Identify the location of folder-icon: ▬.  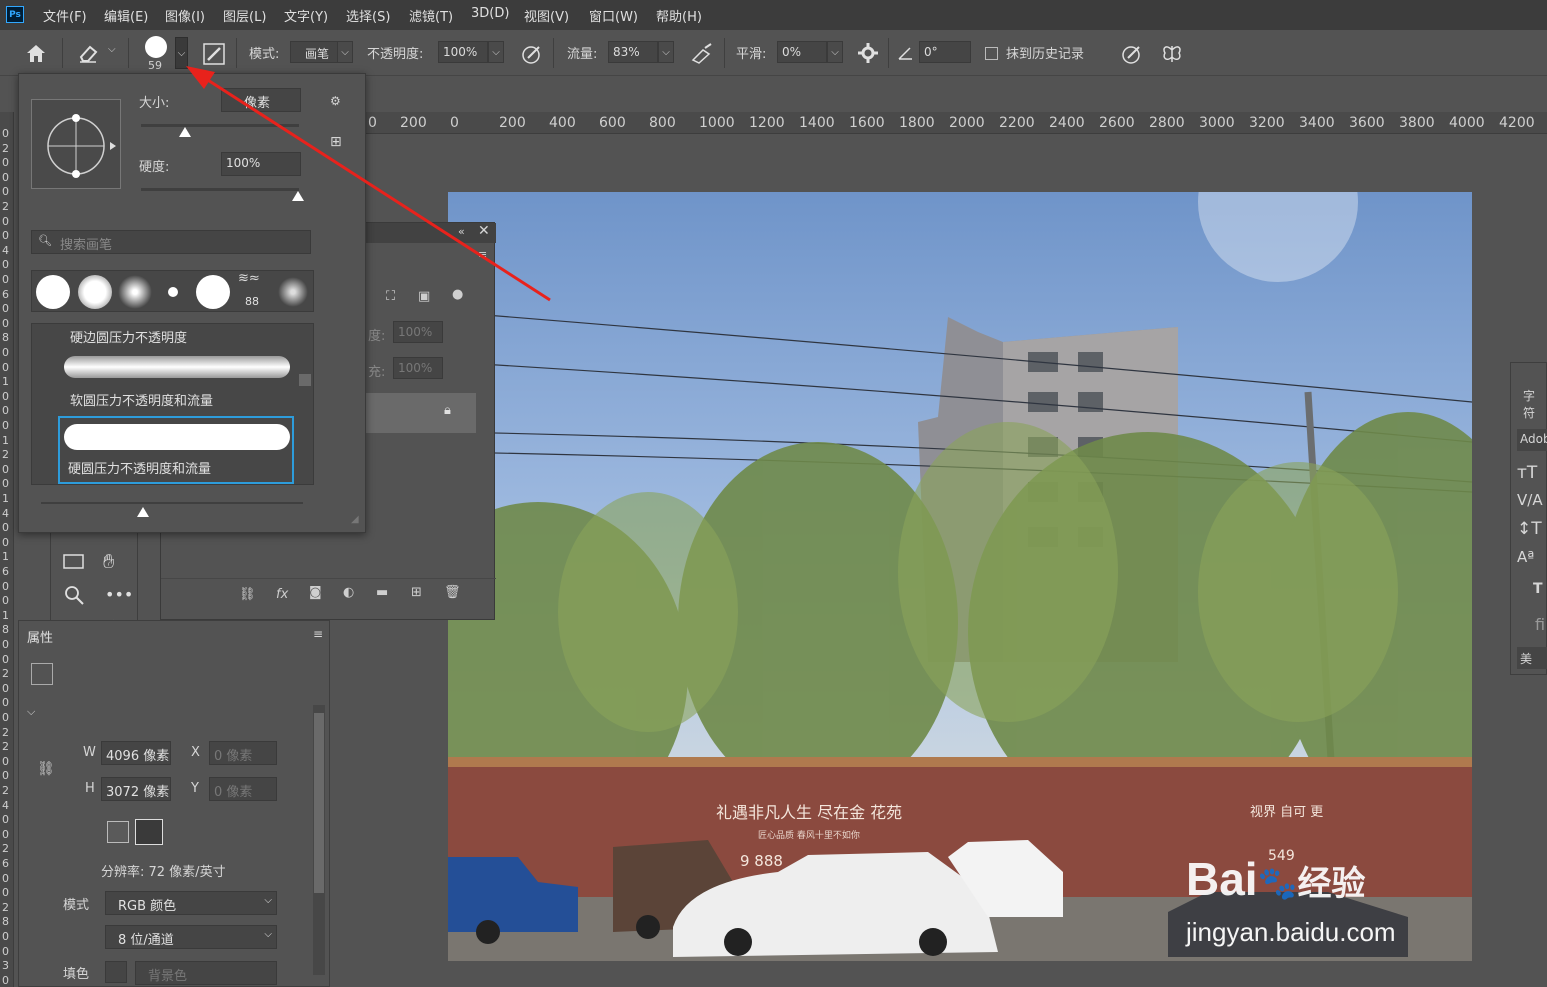
(382, 592).